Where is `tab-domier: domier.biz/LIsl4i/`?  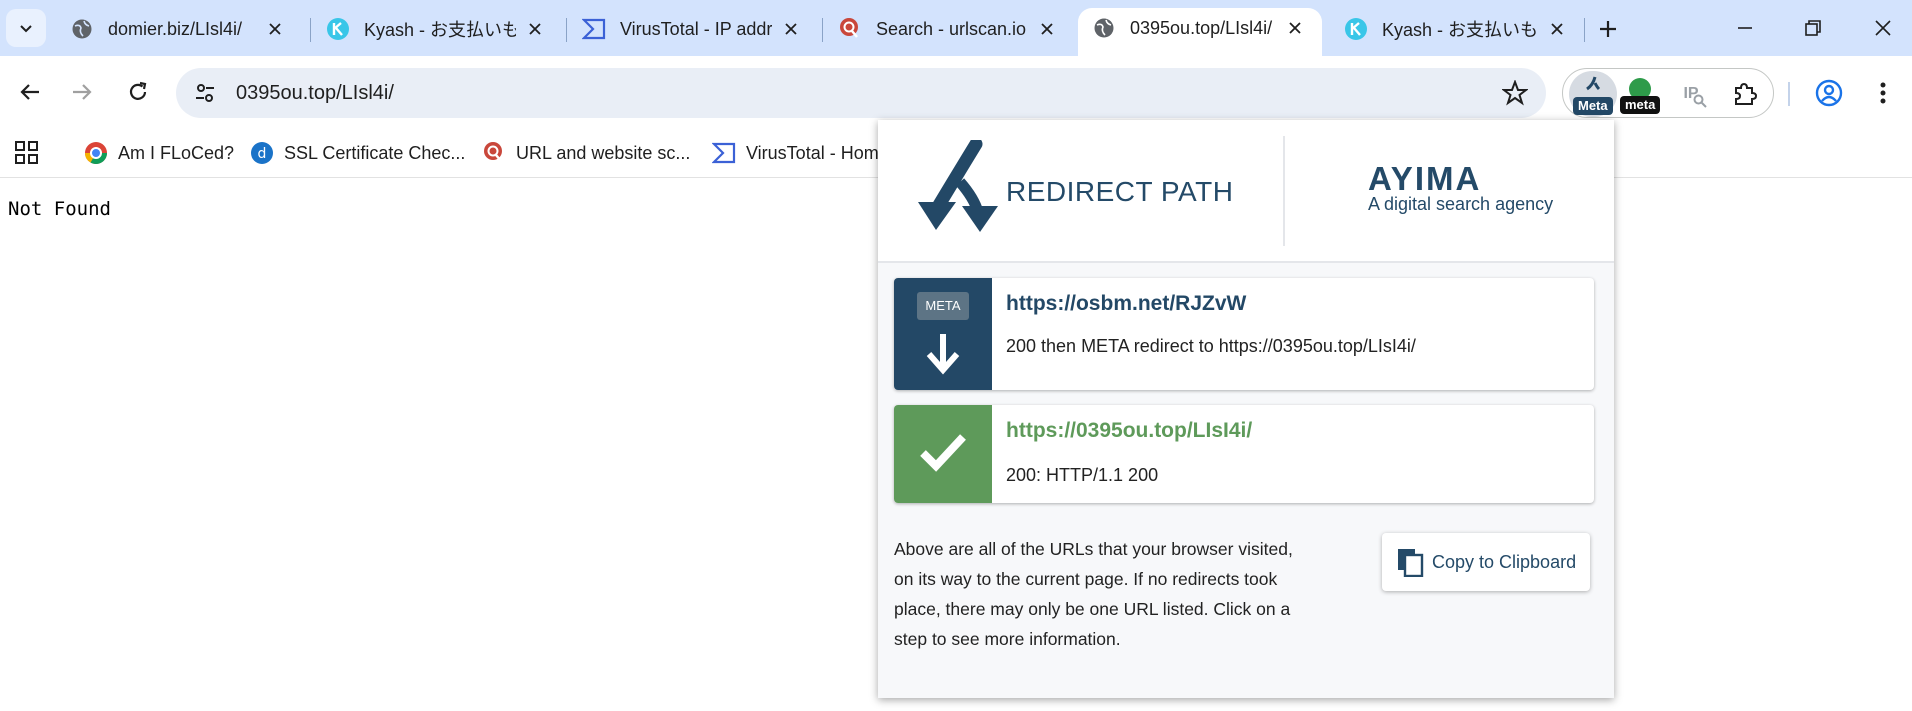
tab-domier: domier.biz/LIsl4i/ is located at coordinates (179, 29).